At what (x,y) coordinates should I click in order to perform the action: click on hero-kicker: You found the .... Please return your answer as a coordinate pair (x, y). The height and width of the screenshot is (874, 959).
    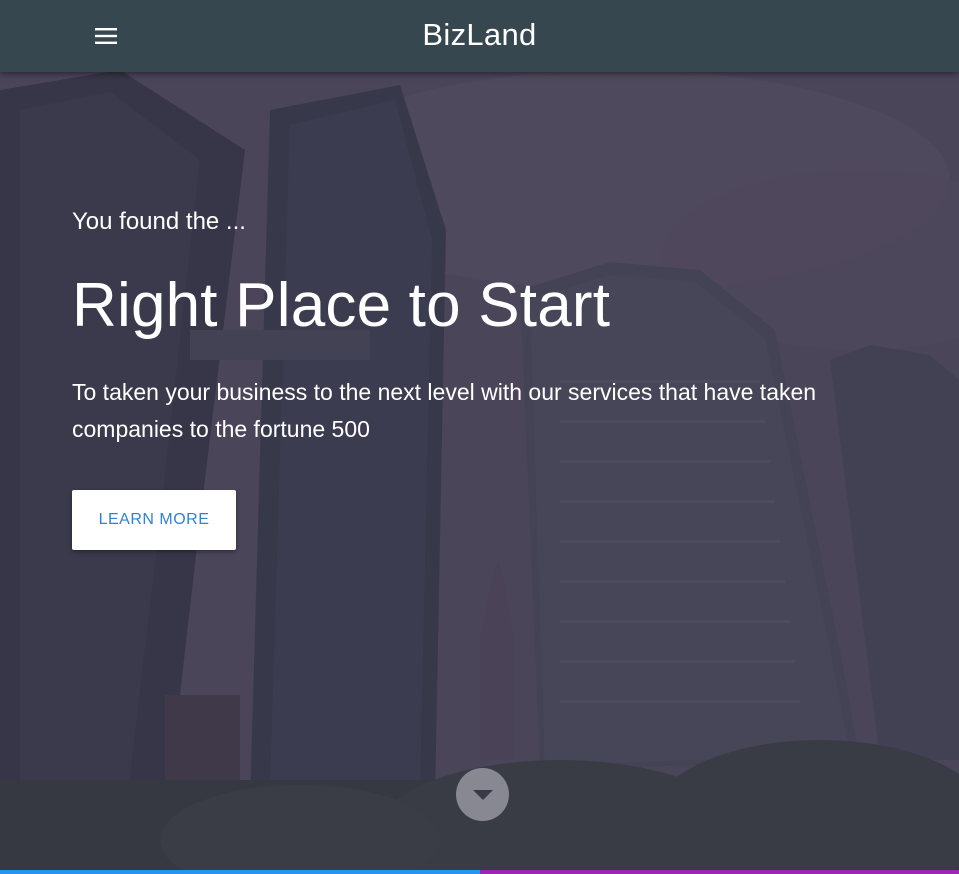
    Looking at the image, I should click on (159, 221).